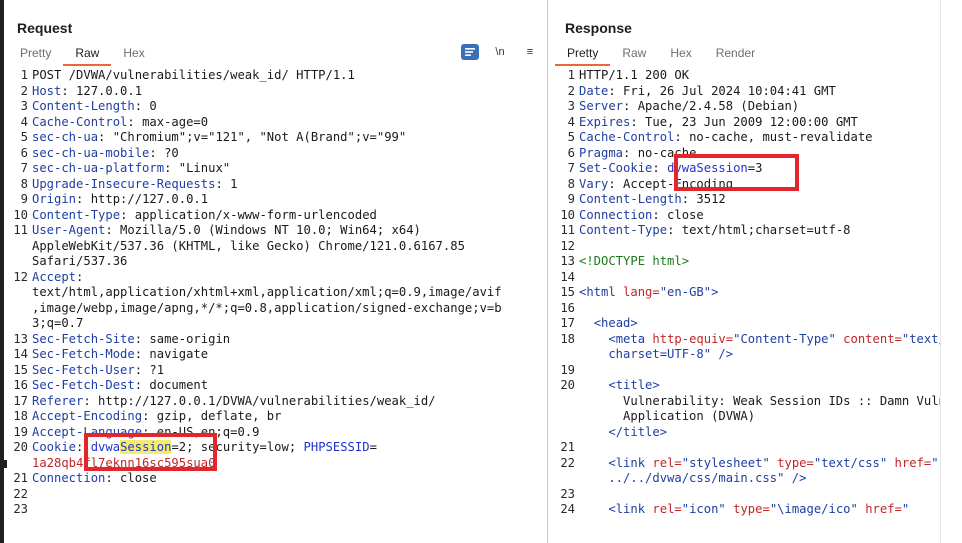 The width and height of the screenshot is (962, 543). What do you see at coordinates (470, 52) in the screenshot?
I see `wrap-lines-icon` at bounding box center [470, 52].